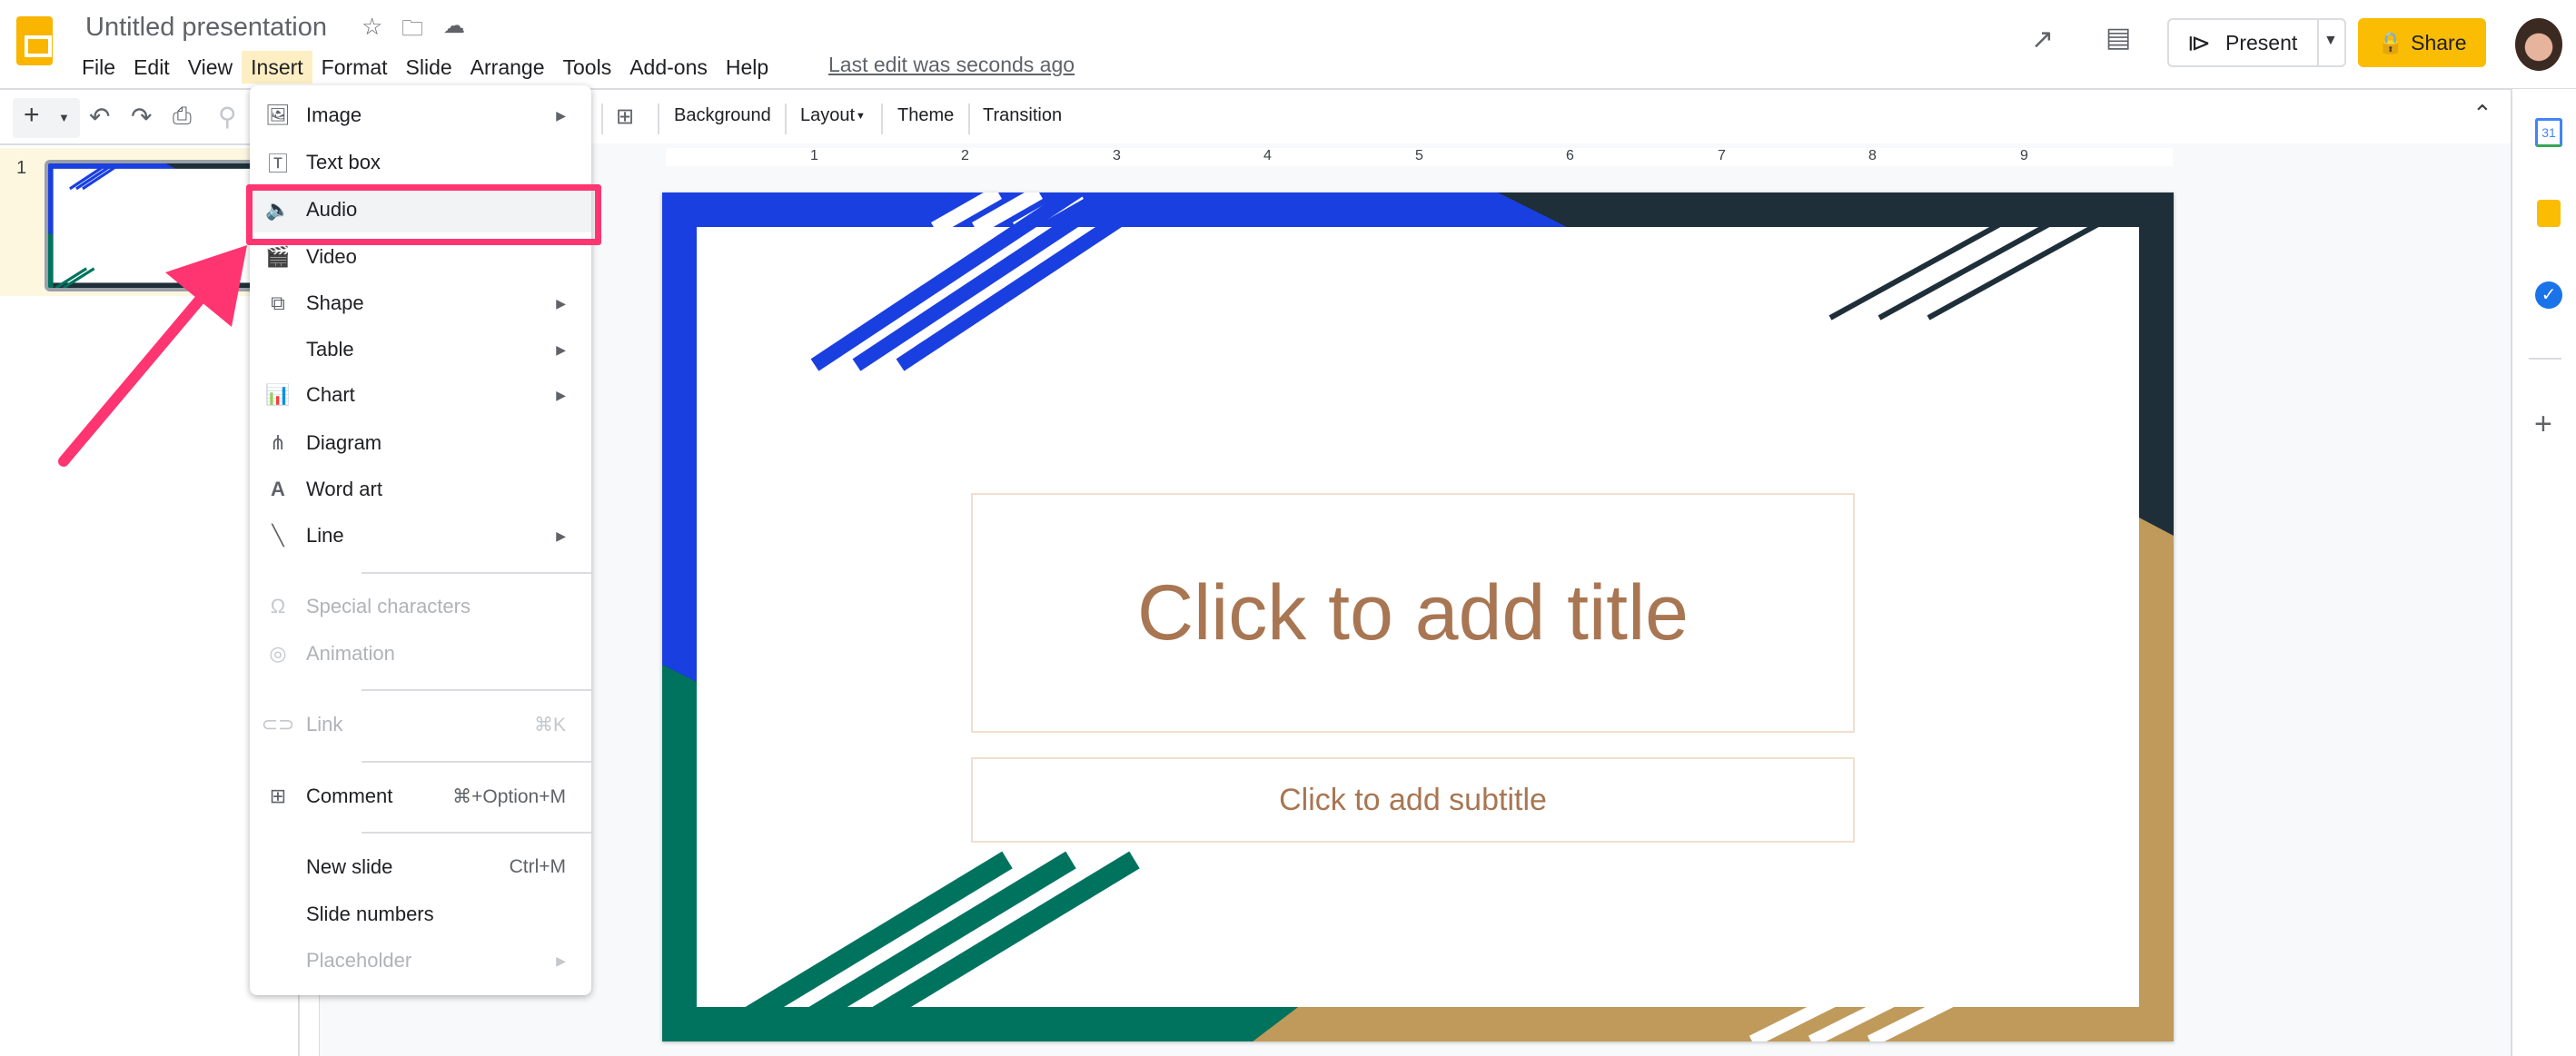 The width and height of the screenshot is (2576, 1056). Describe the element at coordinates (2538, 44) in the screenshot. I see `avatar` at that location.